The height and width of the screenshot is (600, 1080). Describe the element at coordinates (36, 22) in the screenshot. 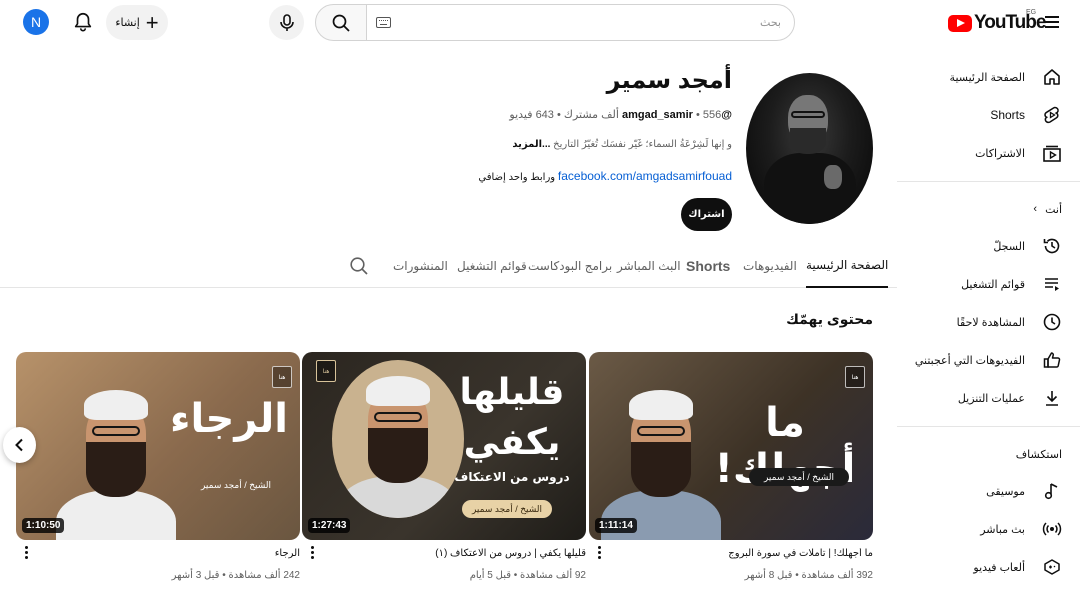

I see `account-avatar: N` at that location.